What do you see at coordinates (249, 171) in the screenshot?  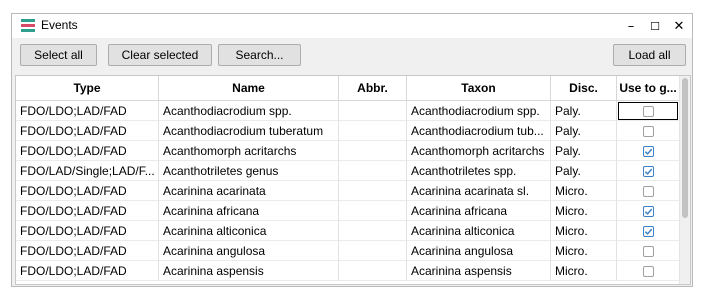 I see `cell-name: Acanthotriletes genus` at bounding box center [249, 171].